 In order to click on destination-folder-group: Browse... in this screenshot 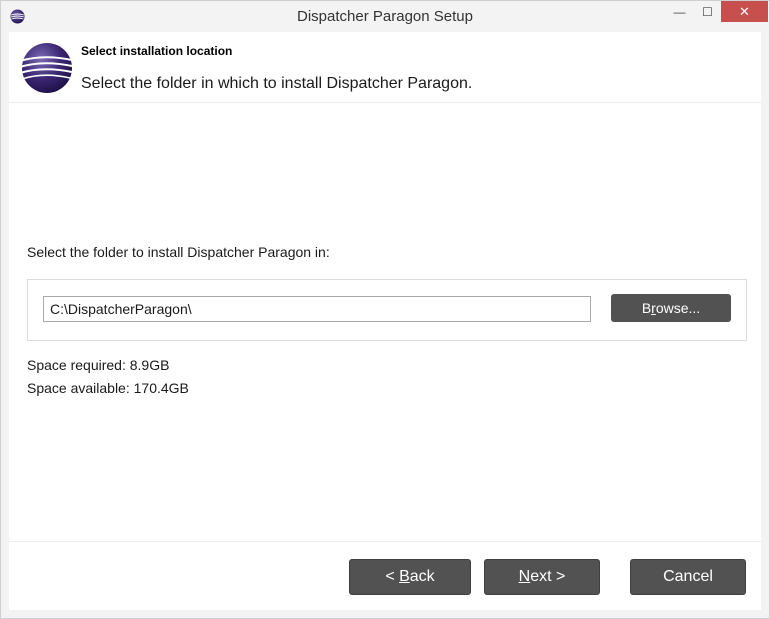, I will do `click(387, 310)`.